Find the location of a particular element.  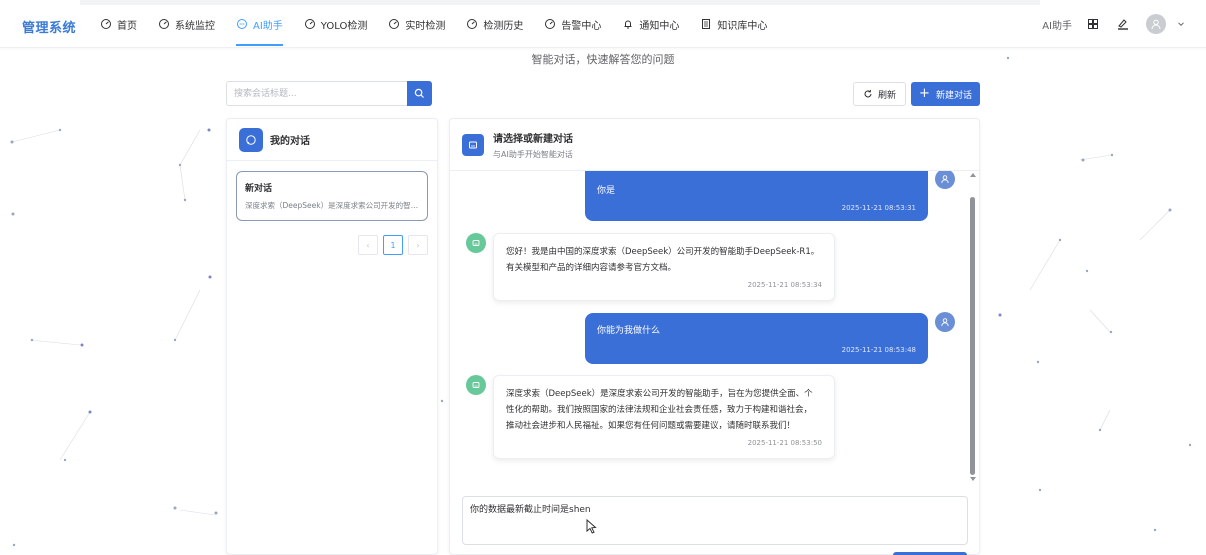

refresh-label: 刷新 is located at coordinates (886, 95).